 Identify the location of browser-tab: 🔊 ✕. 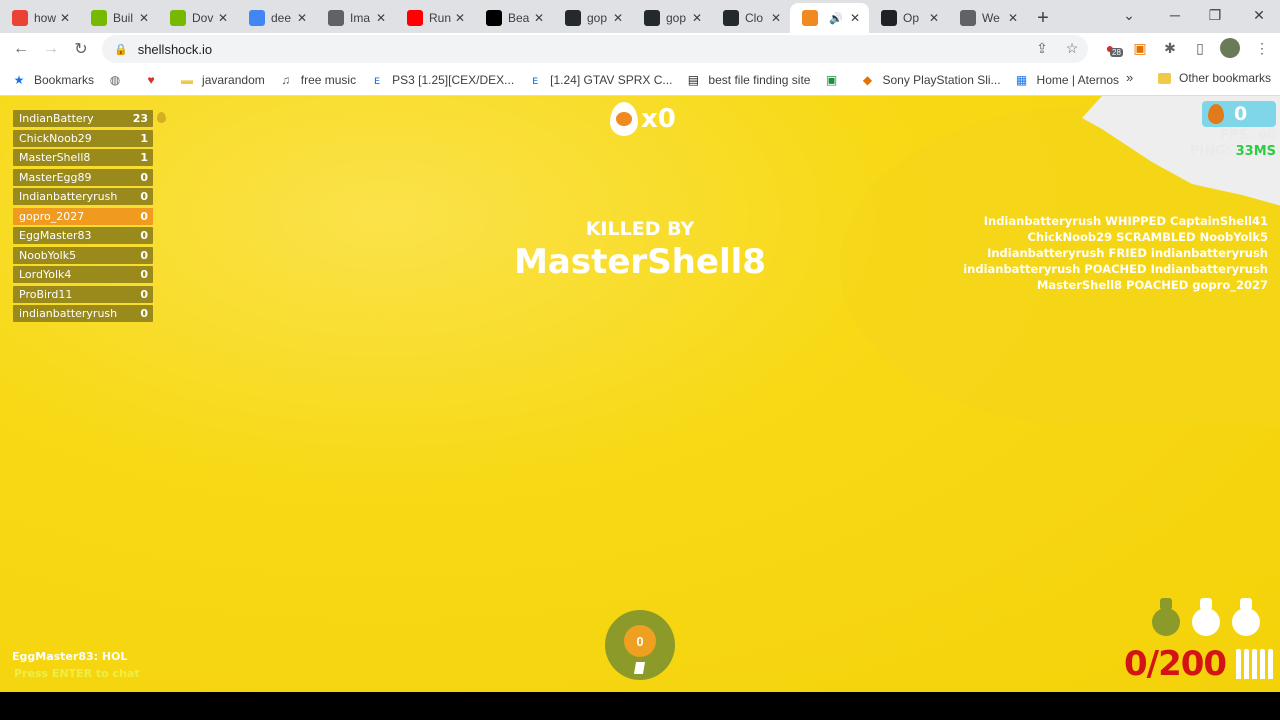
(829, 18).